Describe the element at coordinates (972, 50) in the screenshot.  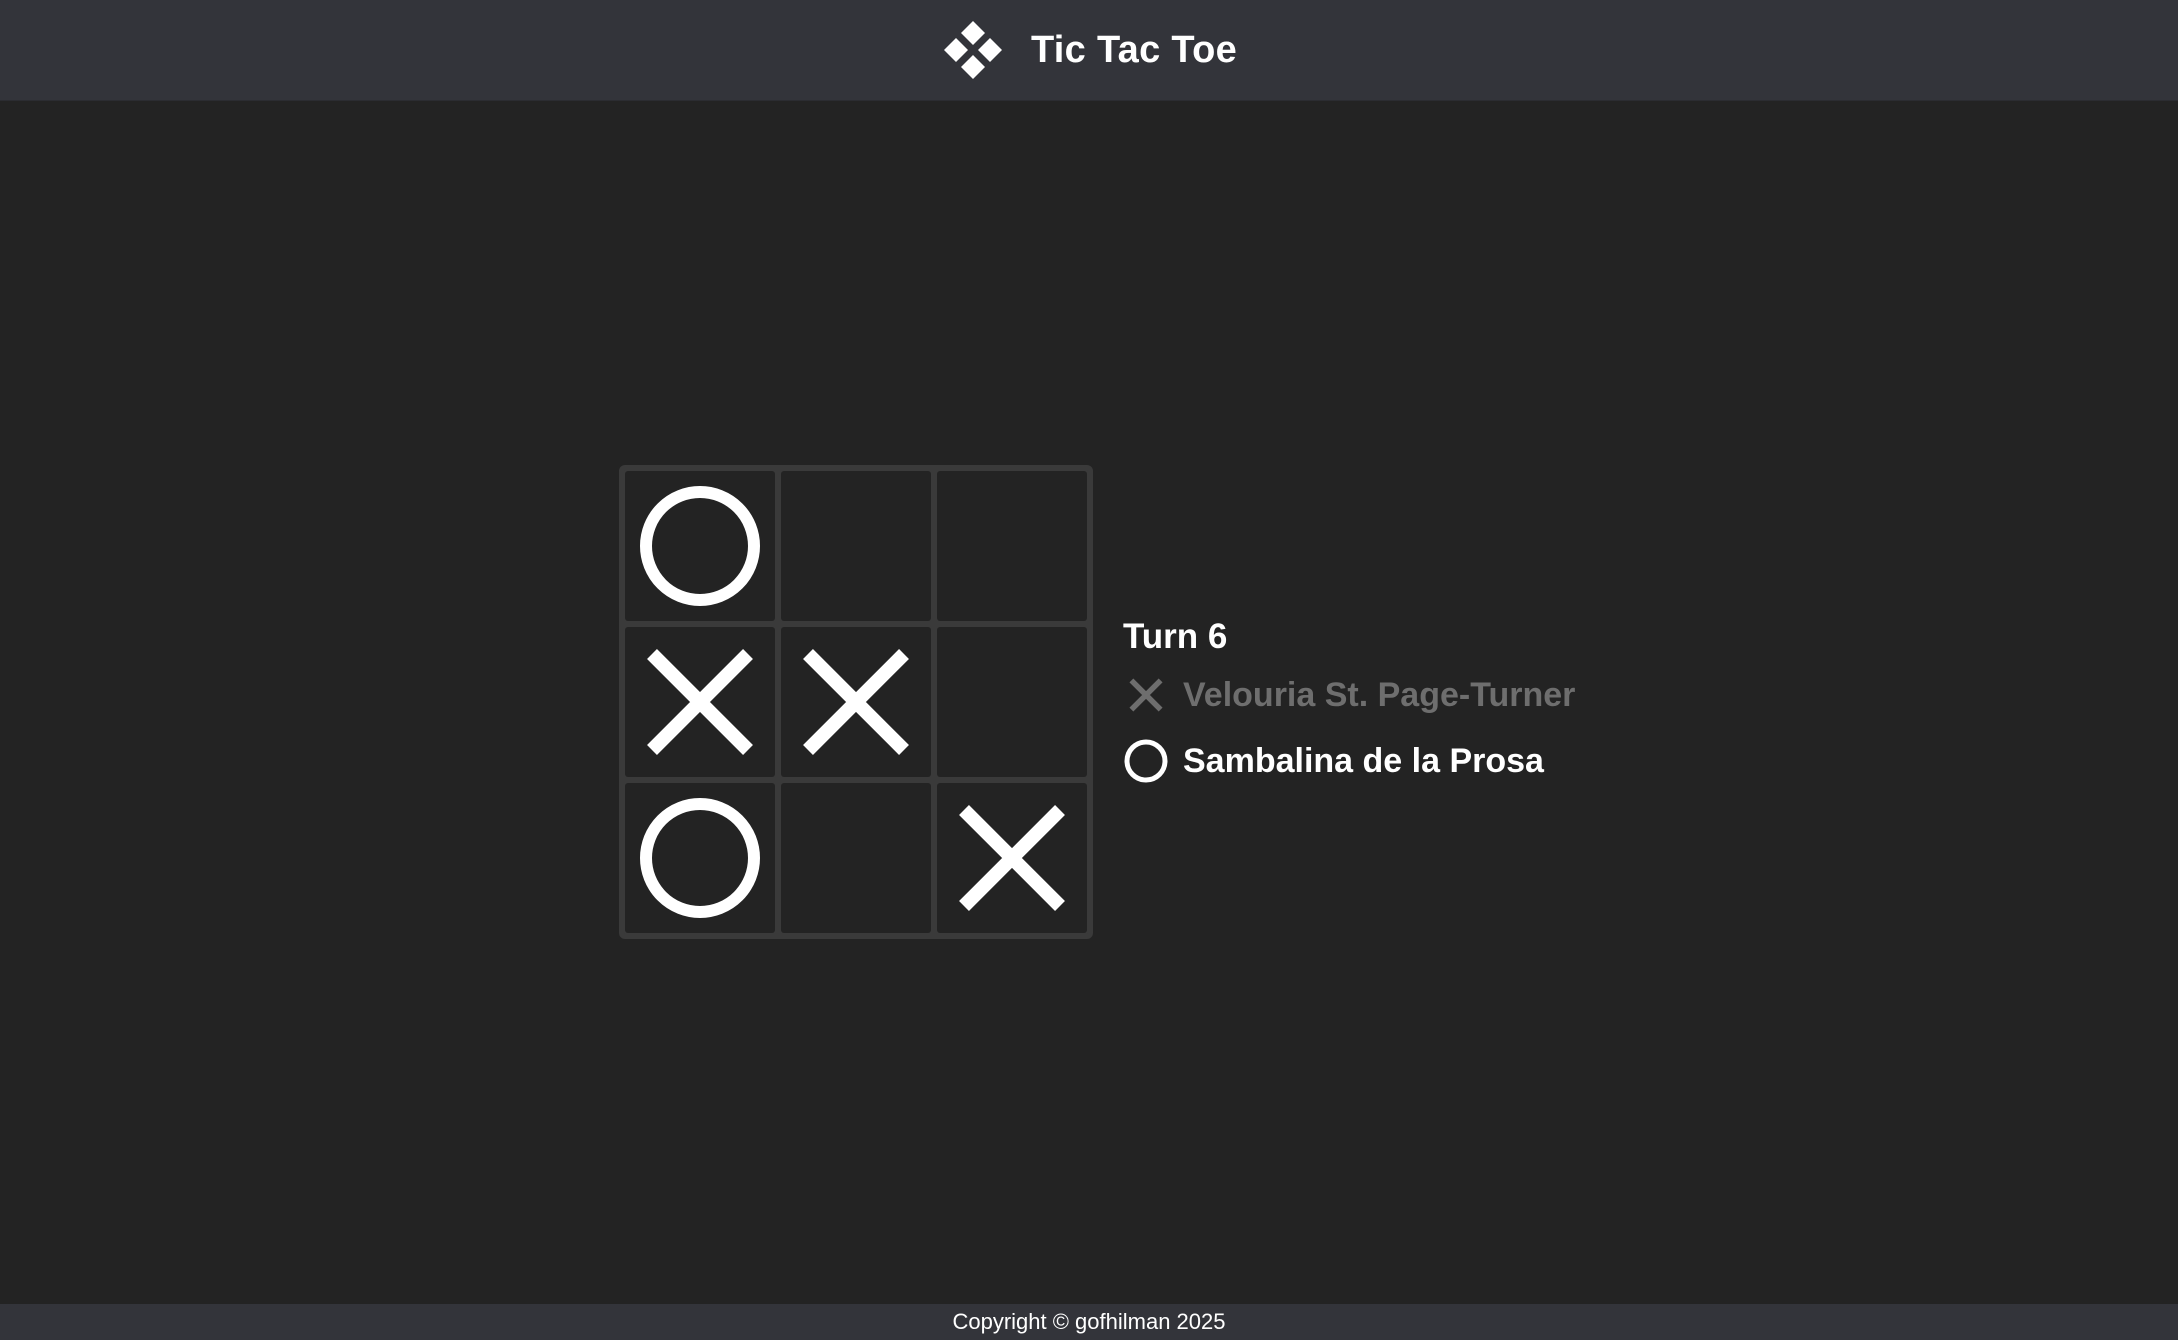
I see `four-diamonds-logo-icon` at that location.